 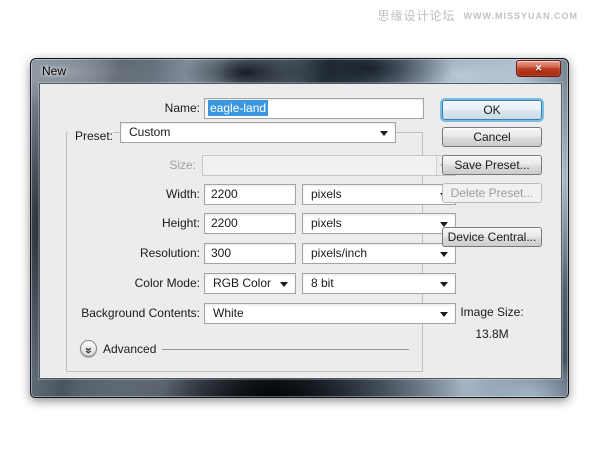 What do you see at coordinates (492, 334) in the screenshot?
I see `image-size-value: 13.8M` at bounding box center [492, 334].